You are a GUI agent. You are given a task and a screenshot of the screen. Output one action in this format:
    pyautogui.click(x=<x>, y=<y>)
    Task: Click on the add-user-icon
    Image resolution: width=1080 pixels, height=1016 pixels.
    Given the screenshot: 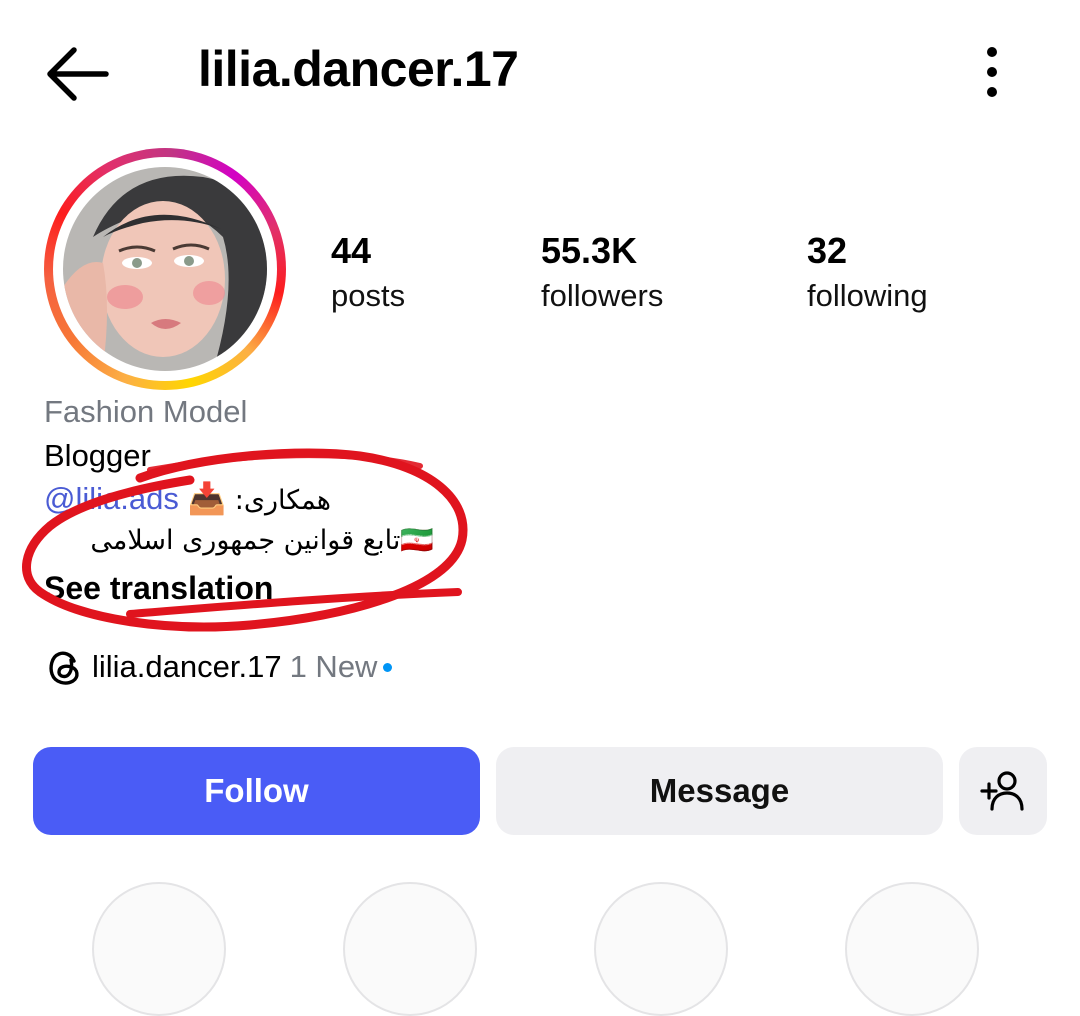 What is the action you would take?
    pyautogui.click(x=1002, y=791)
    